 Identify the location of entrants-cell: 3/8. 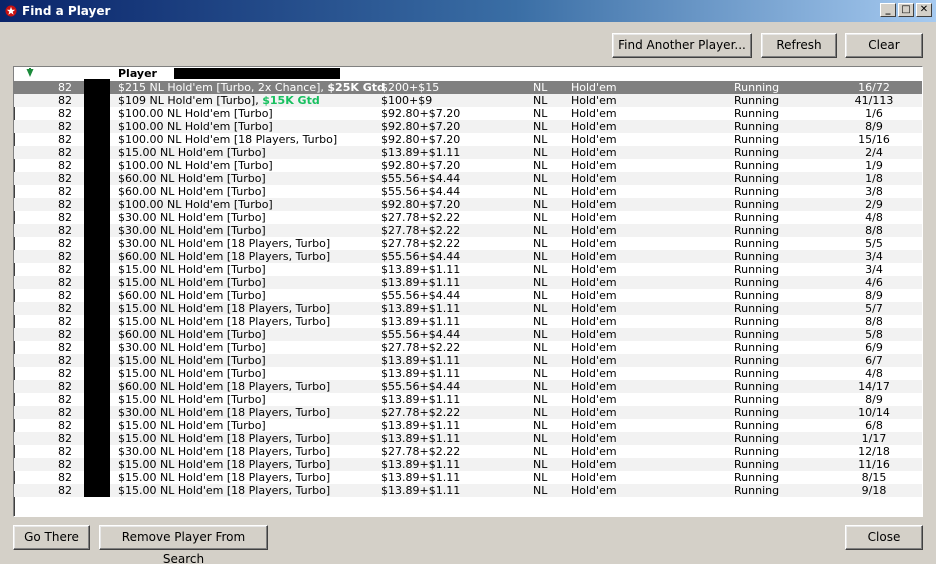
(874, 191).